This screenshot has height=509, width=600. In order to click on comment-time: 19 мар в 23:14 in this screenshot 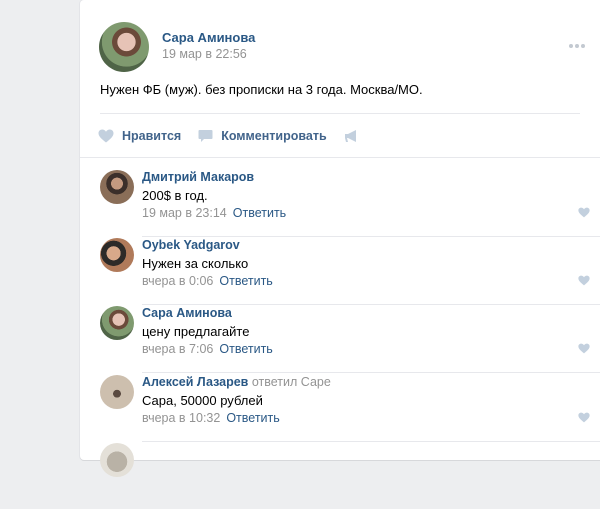, I will do `click(184, 213)`.